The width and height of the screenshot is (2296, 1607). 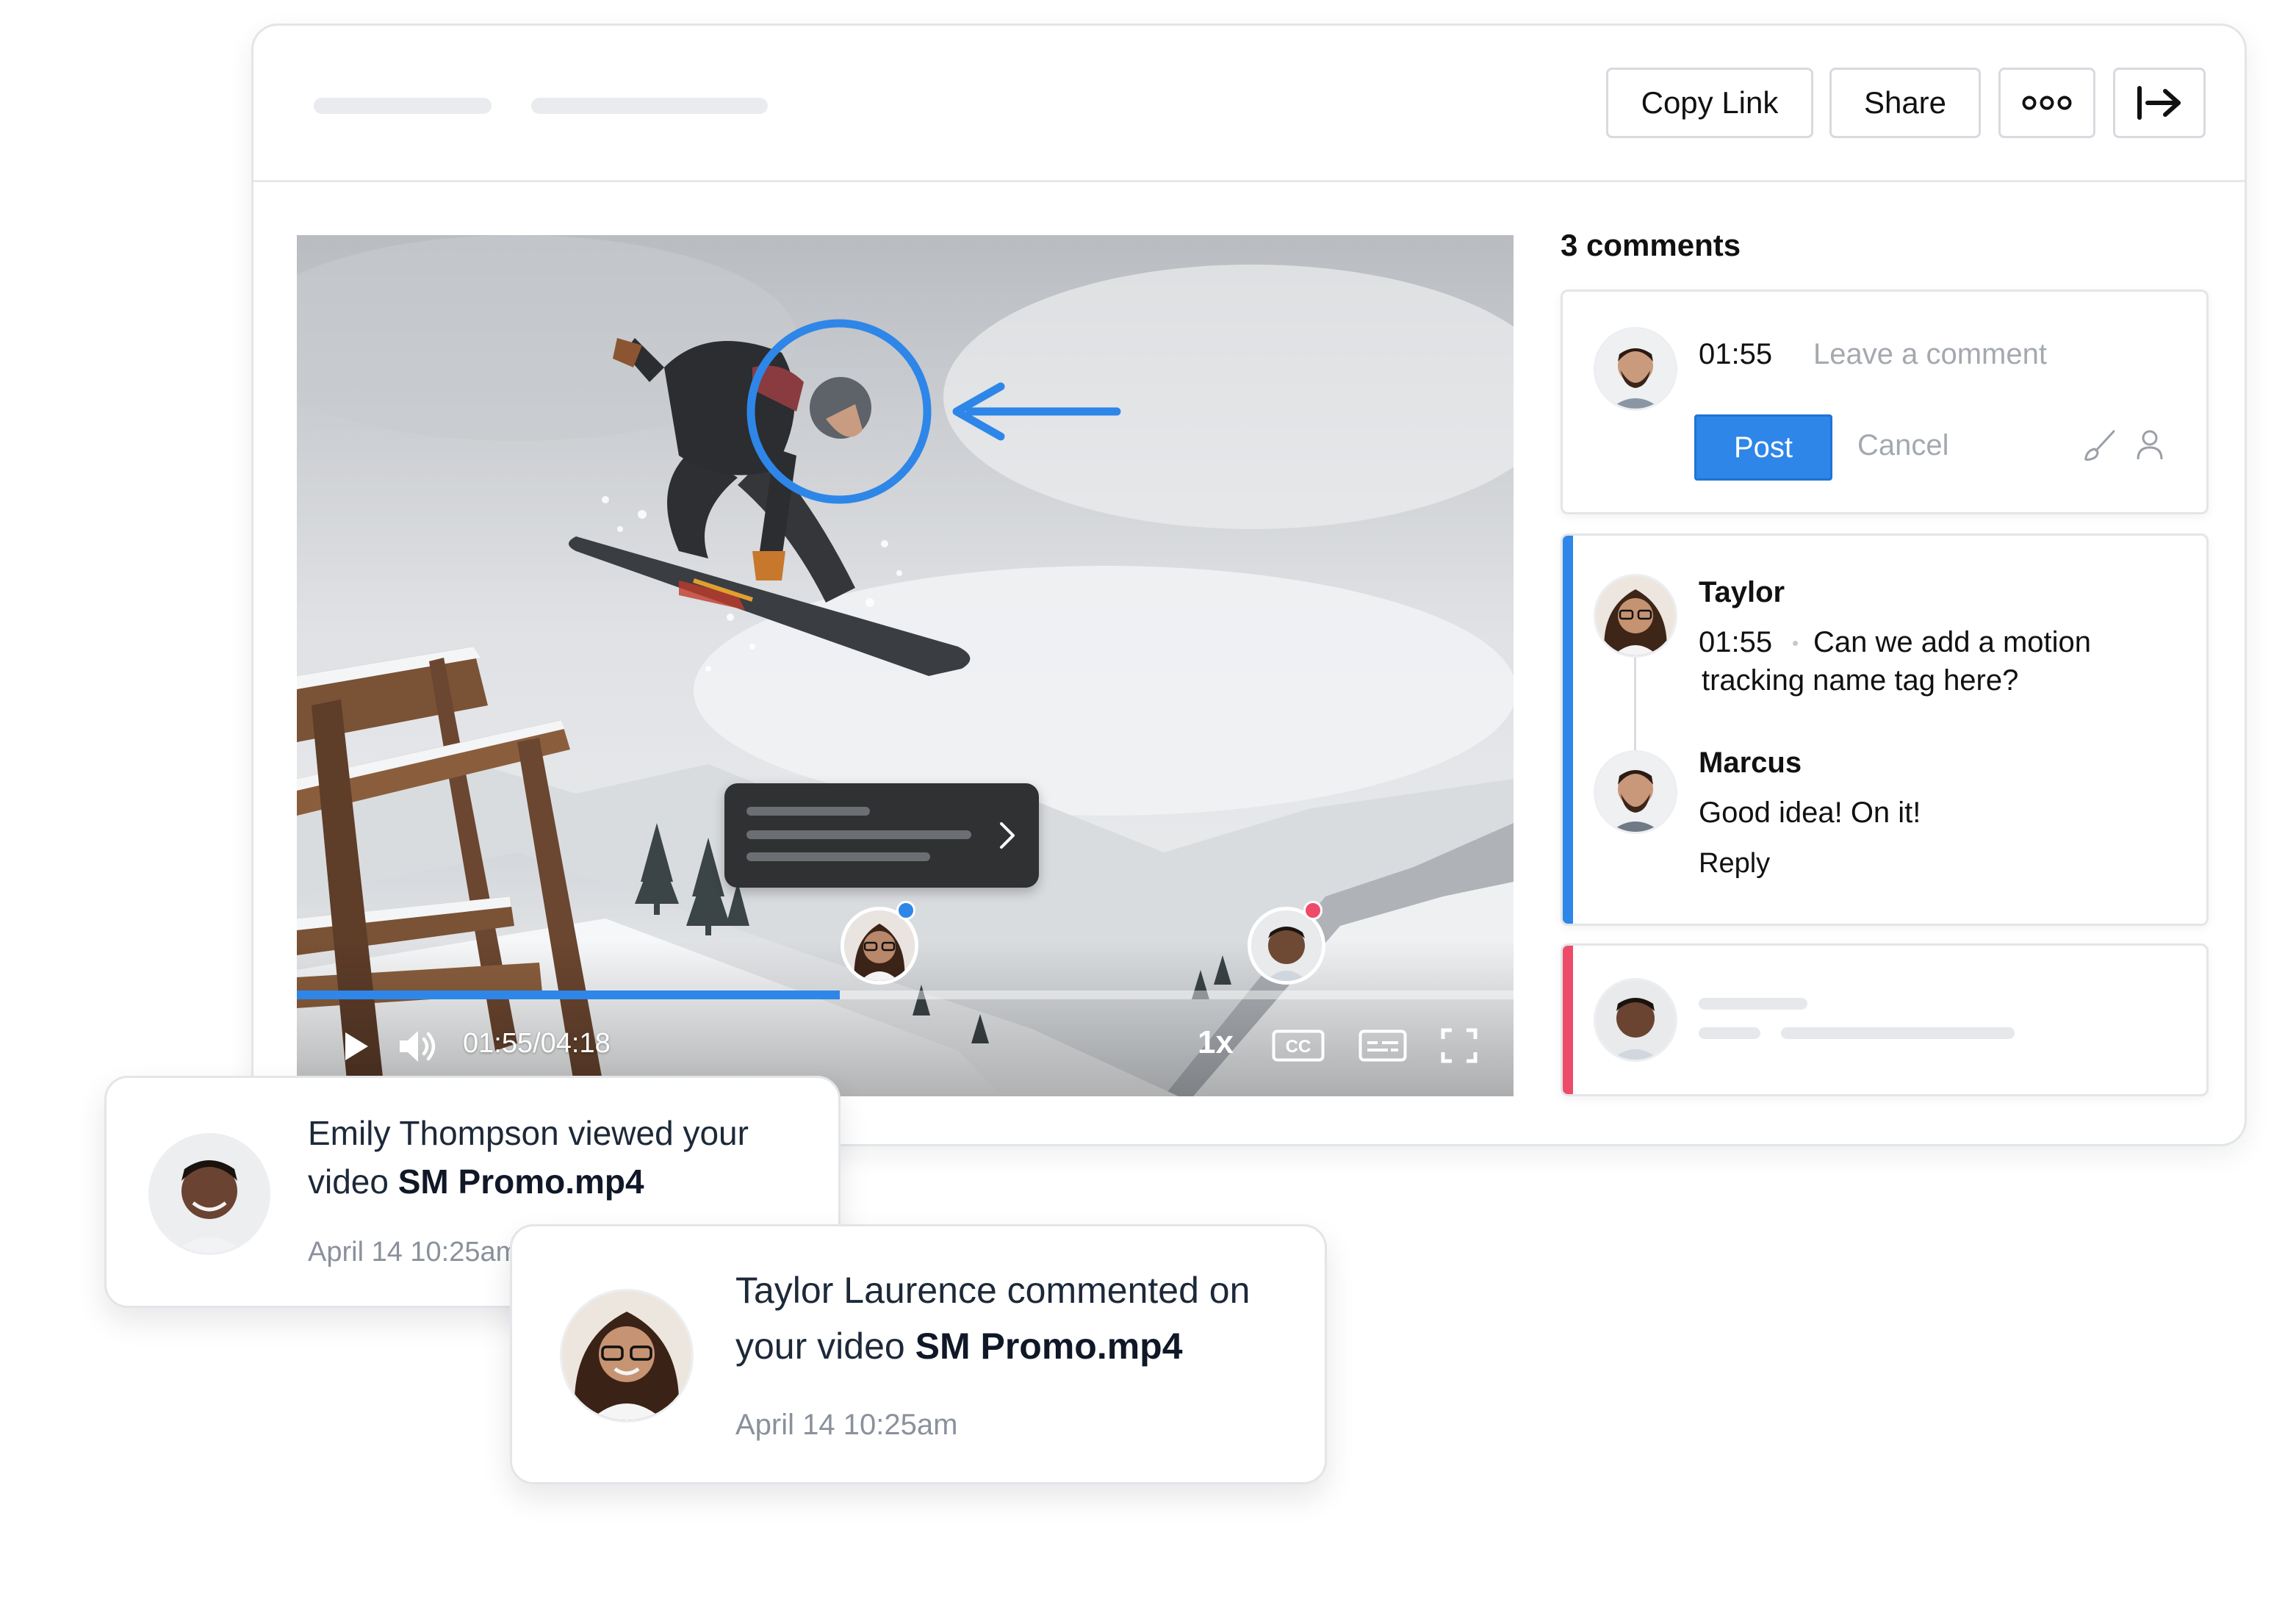 I want to click on subtitles-button, so click(x=1383, y=1046).